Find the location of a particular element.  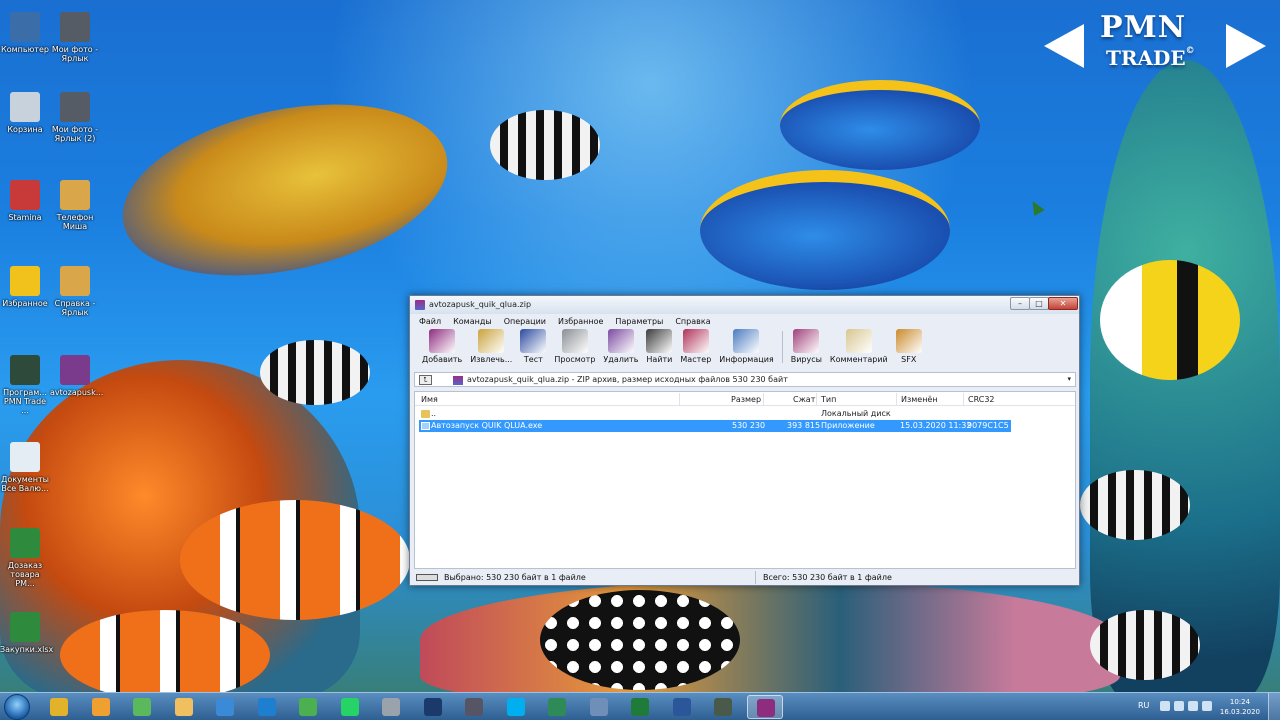

tray-app-icon is located at coordinates (1207, 706).